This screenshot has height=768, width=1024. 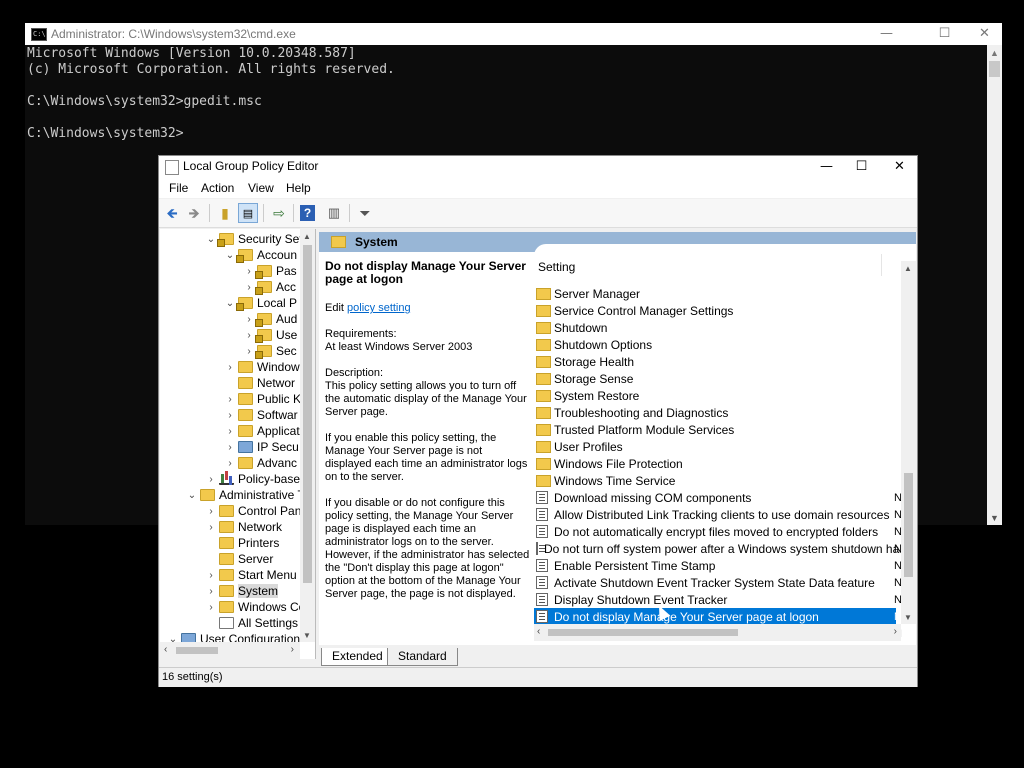 What do you see at coordinates (715, 463) in the screenshot?
I see `category-row: Windows File Protection` at bounding box center [715, 463].